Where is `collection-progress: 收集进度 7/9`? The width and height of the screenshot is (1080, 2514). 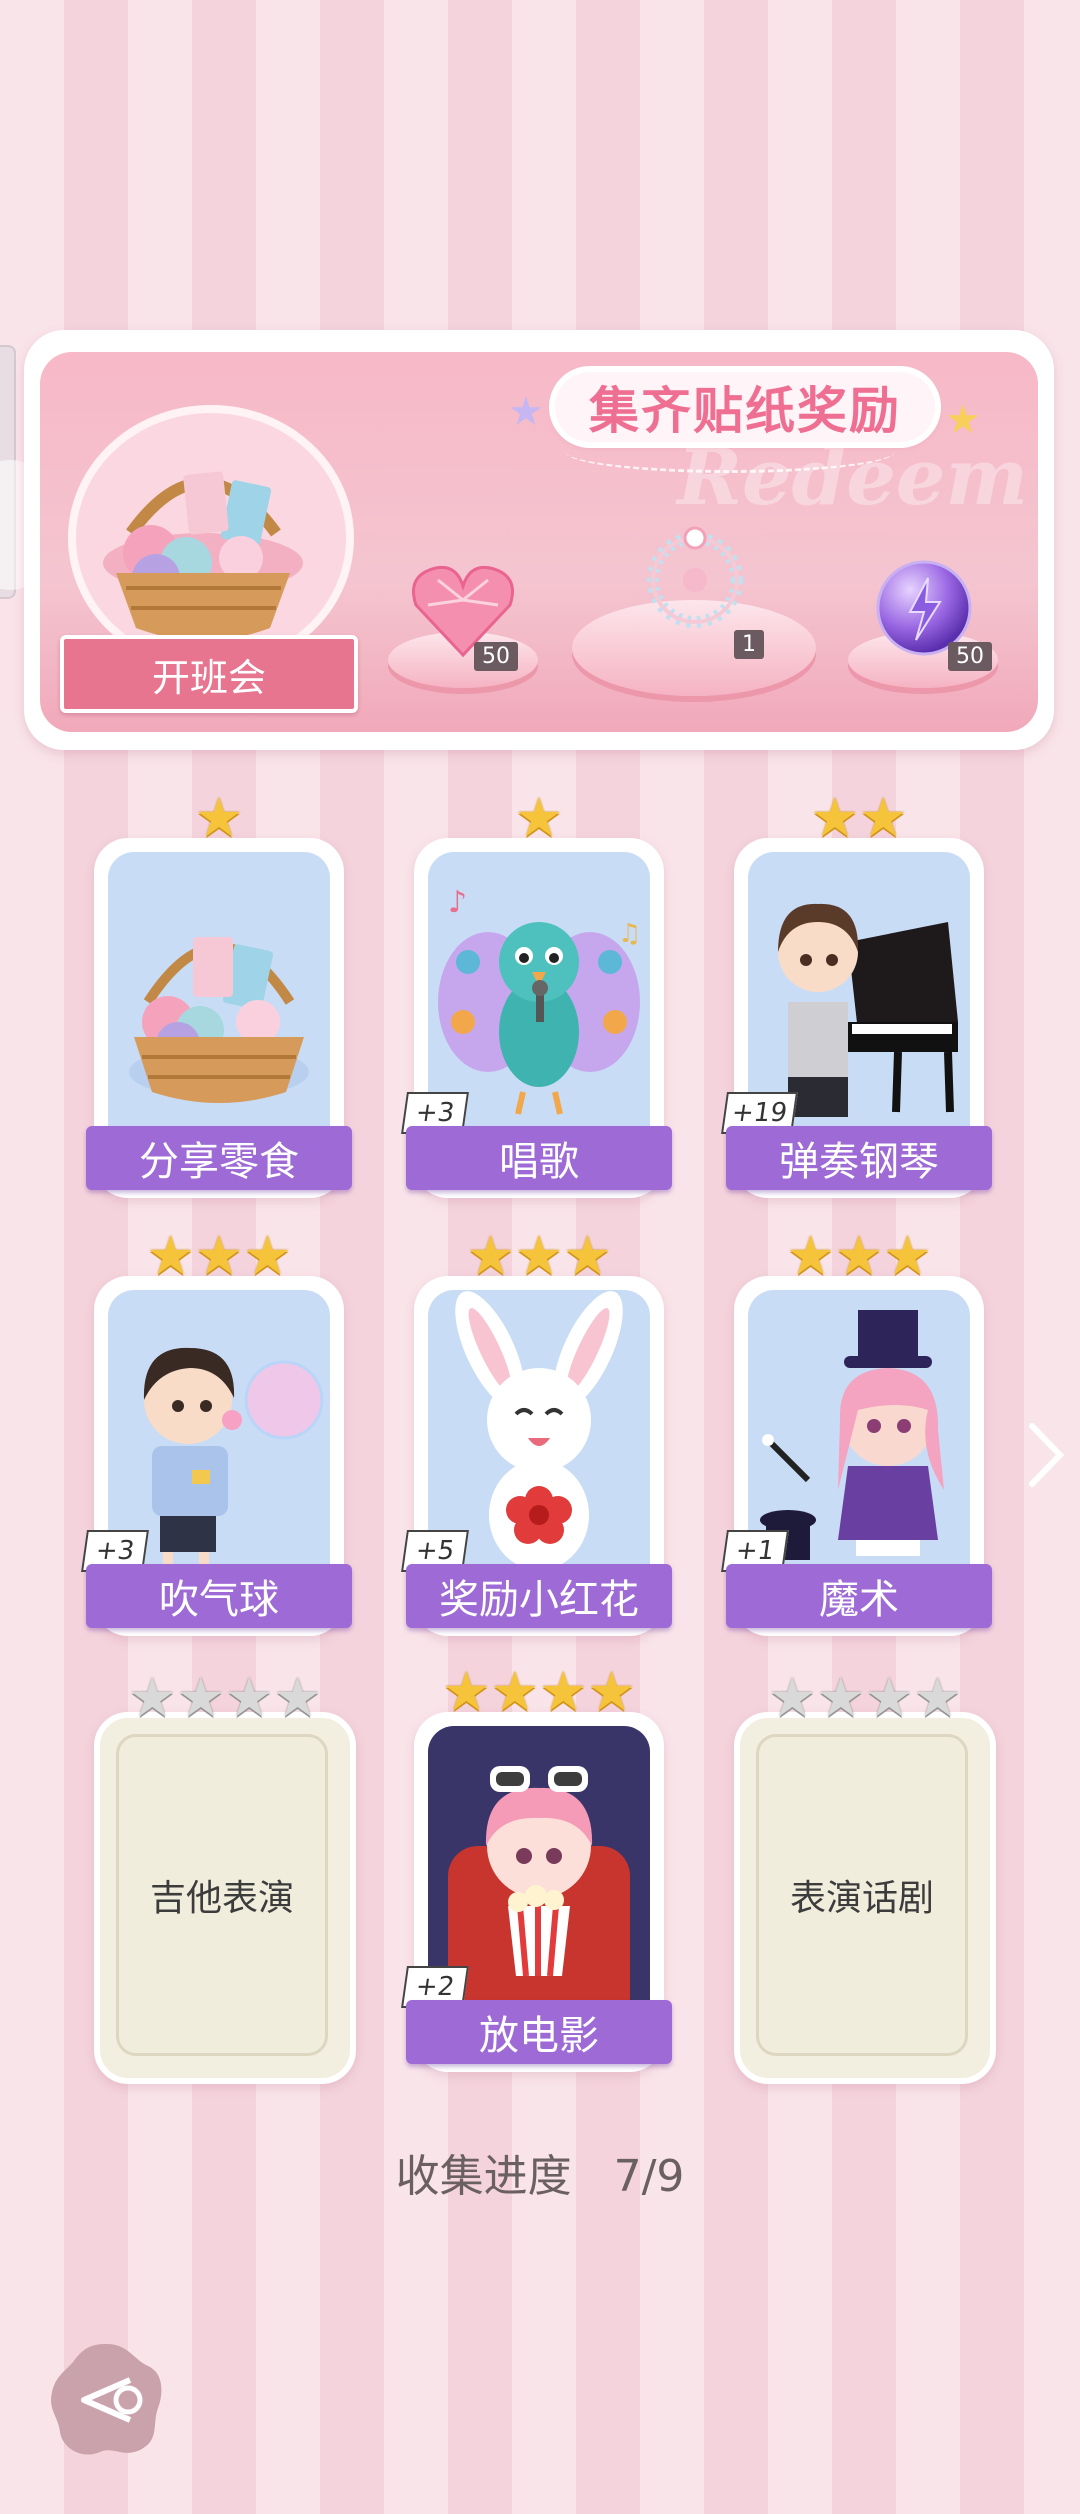 collection-progress: 收集进度 7/9 is located at coordinates (540, 2172).